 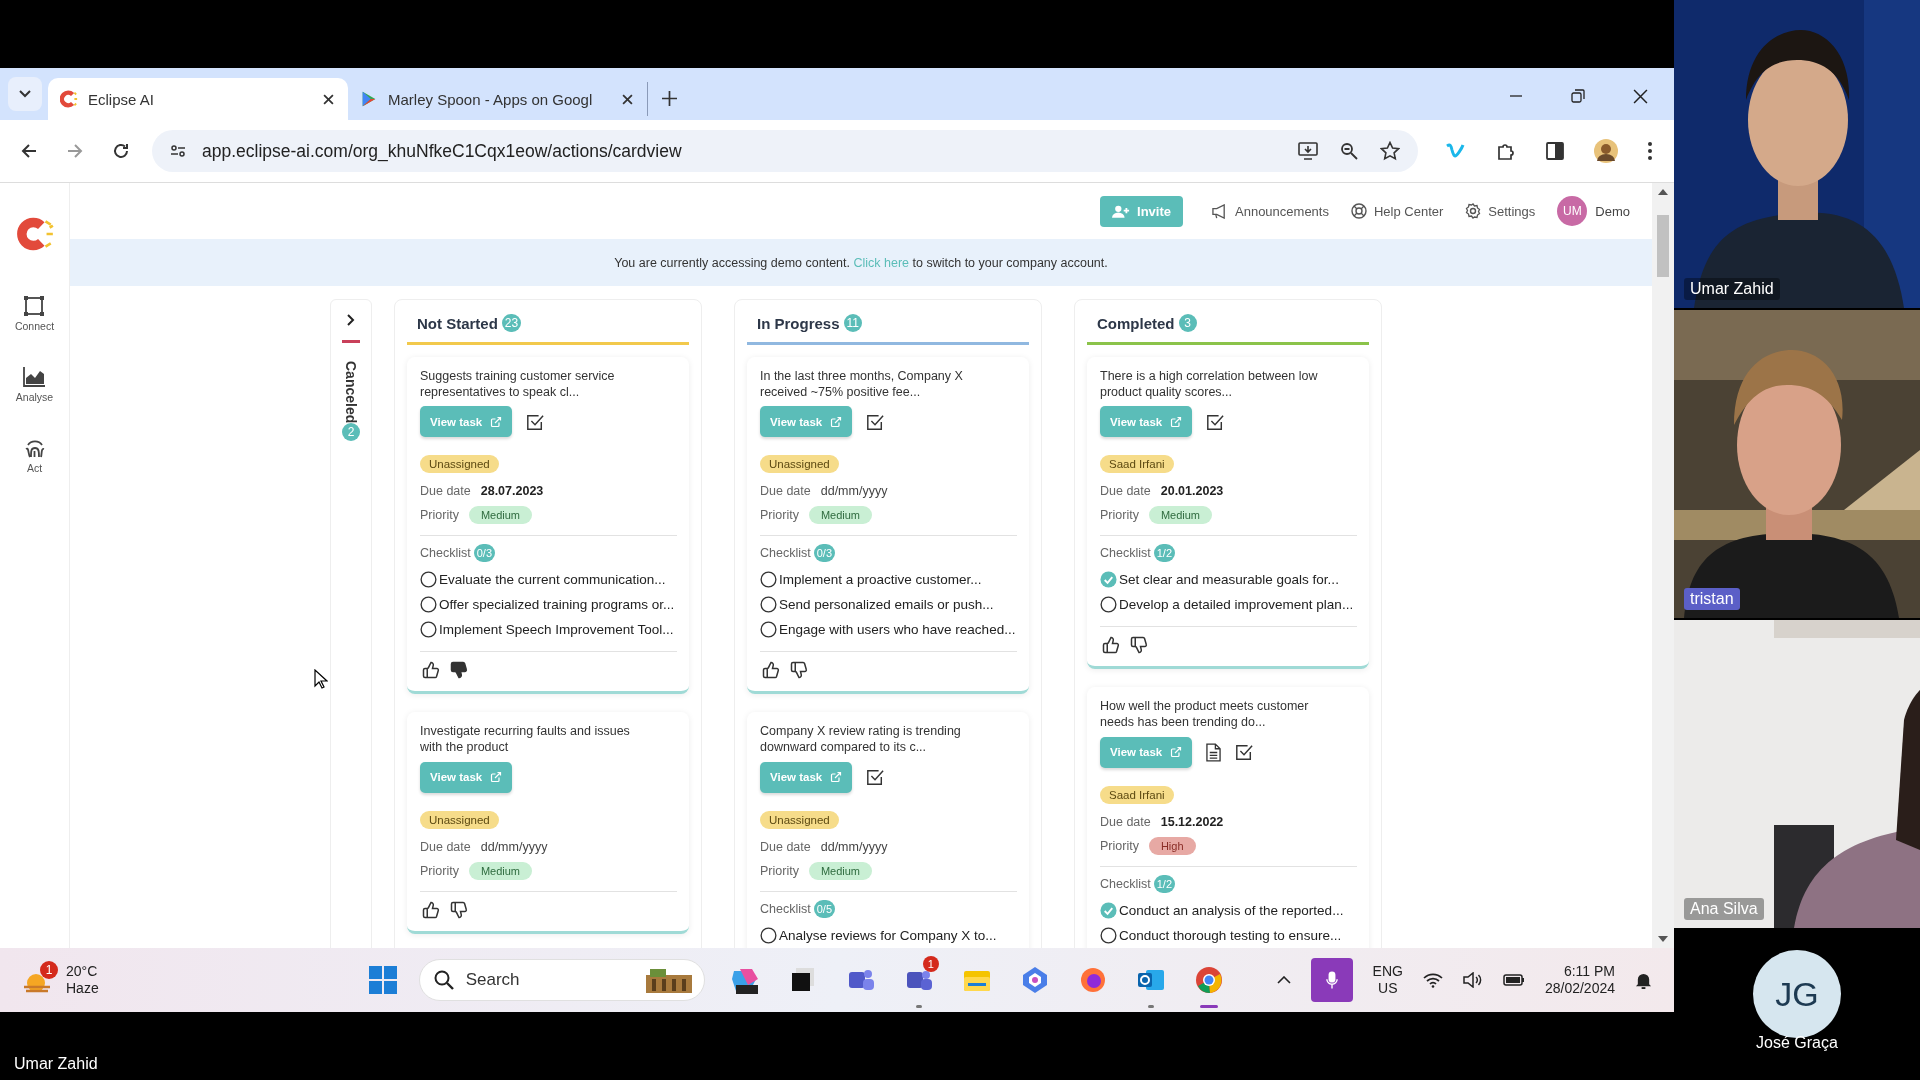 I want to click on restore-icon, so click(x=1578, y=96).